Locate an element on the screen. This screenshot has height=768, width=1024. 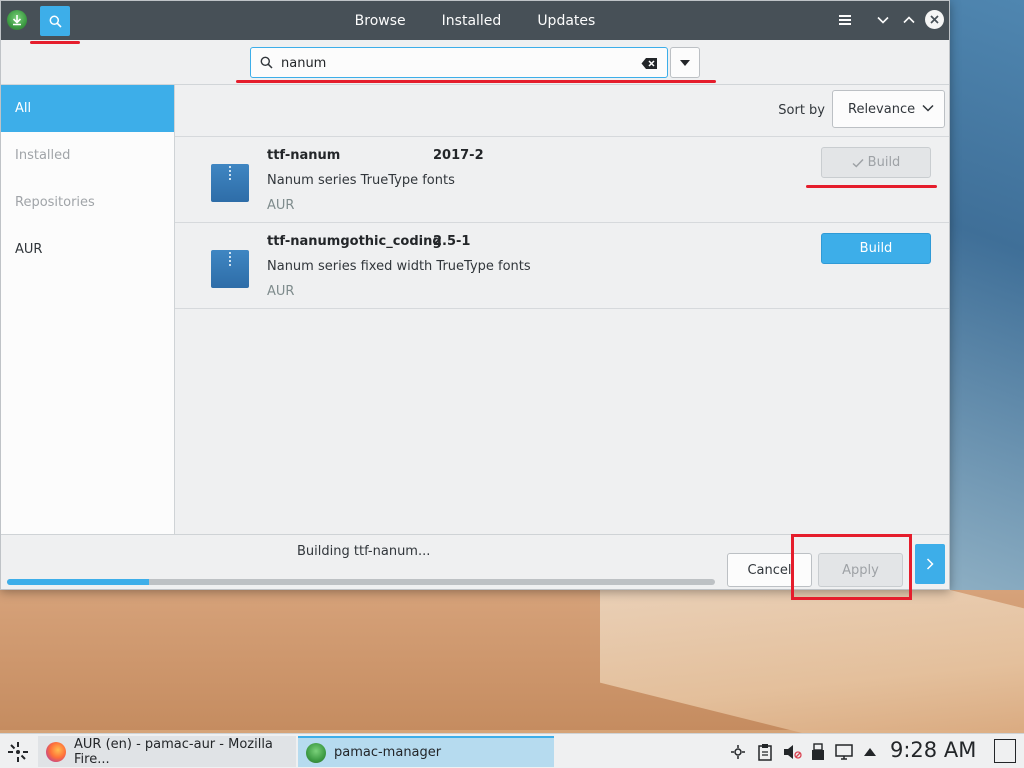
package-description: Nanum series fixed width TrueType fonts is located at coordinates (399, 266).